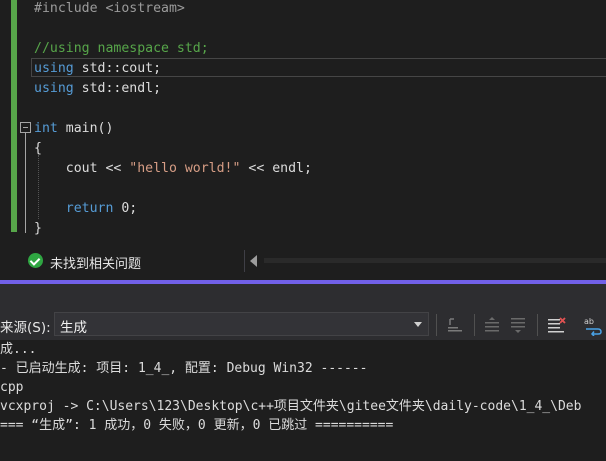 This screenshot has height=461, width=606. I want to click on code-line: using std::endl;, so click(97, 90).